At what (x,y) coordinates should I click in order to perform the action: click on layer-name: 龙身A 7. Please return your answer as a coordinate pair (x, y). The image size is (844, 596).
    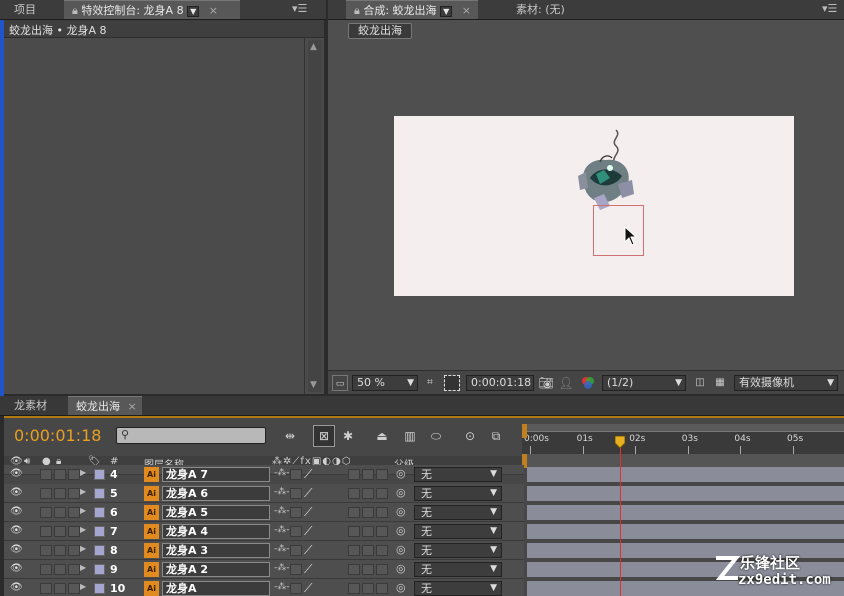
    Looking at the image, I should click on (216, 474).